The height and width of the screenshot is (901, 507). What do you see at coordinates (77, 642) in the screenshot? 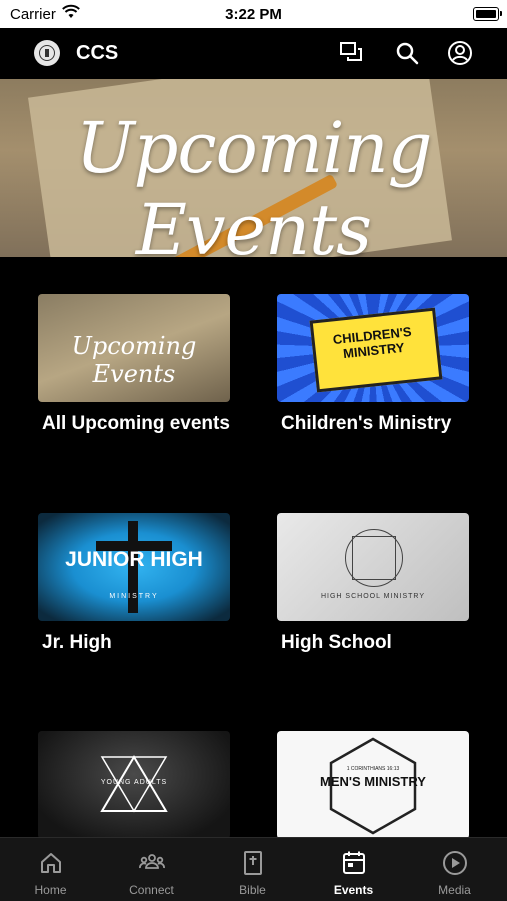
I see `card-label: Jr. High` at bounding box center [77, 642].